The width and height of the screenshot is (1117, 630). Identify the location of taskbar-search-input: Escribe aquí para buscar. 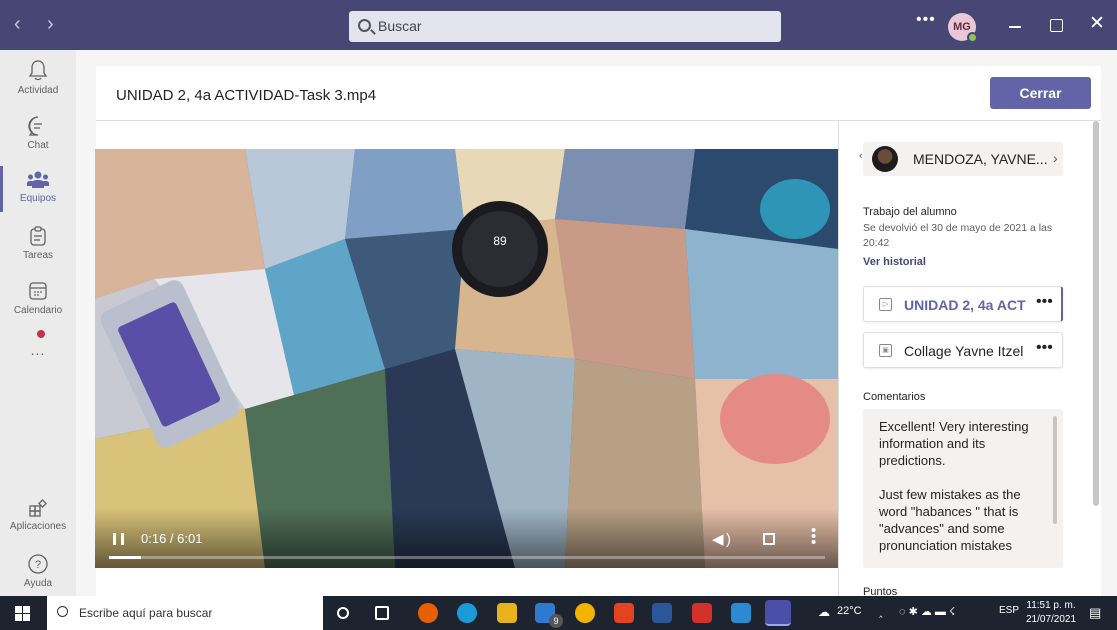
(185, 613).